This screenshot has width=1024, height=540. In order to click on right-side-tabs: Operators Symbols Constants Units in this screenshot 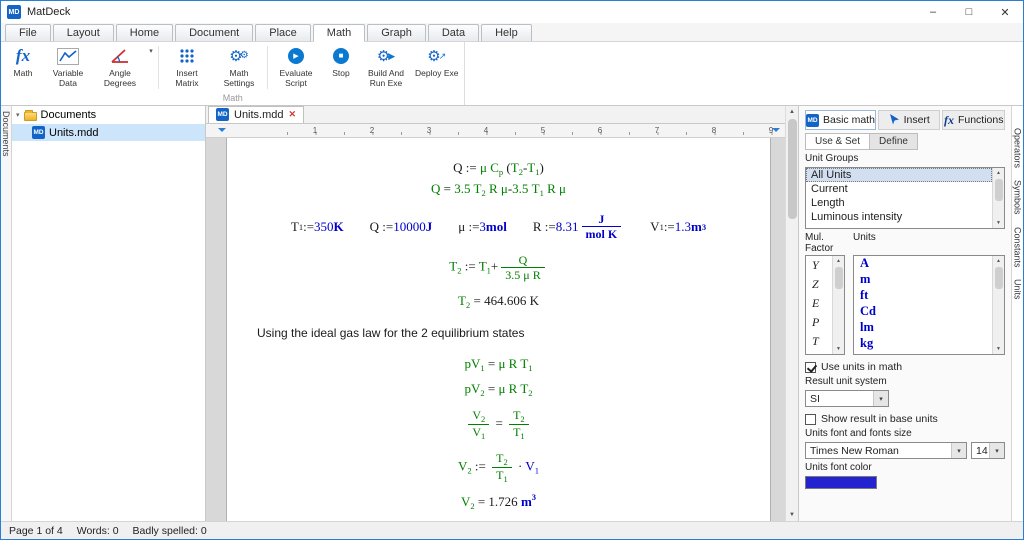, I will do `click(1017, 313)`.